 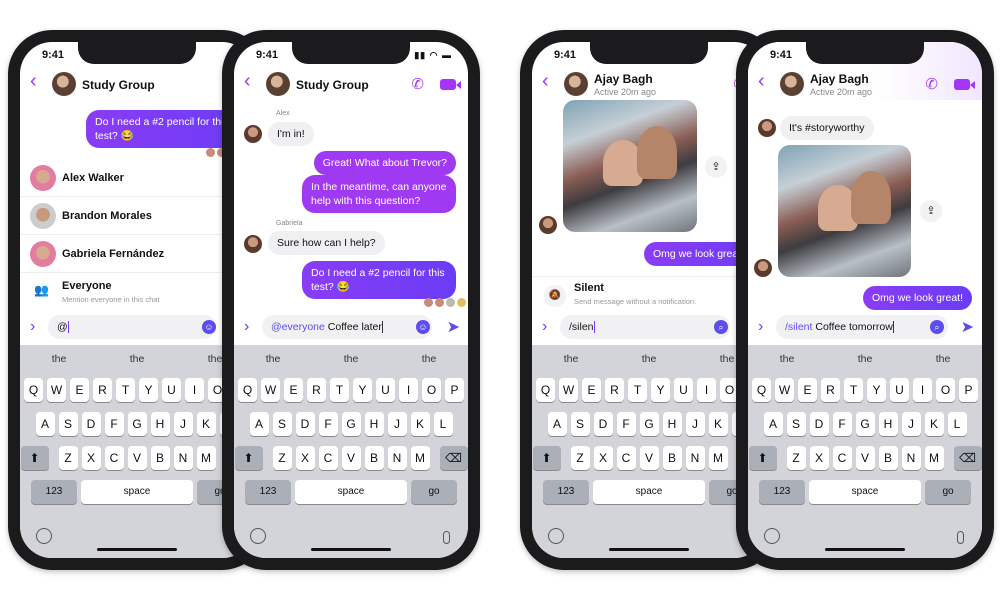 I want to click on key: O, so click(x=431, y=390).